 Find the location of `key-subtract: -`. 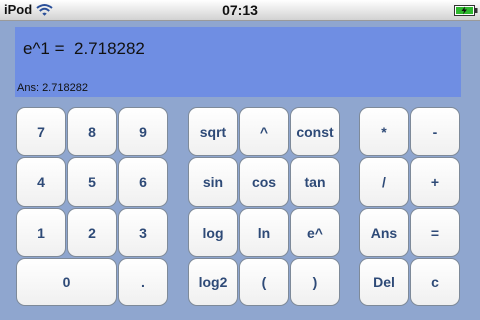

key-subtract: - is located at coordinates (435, 131).